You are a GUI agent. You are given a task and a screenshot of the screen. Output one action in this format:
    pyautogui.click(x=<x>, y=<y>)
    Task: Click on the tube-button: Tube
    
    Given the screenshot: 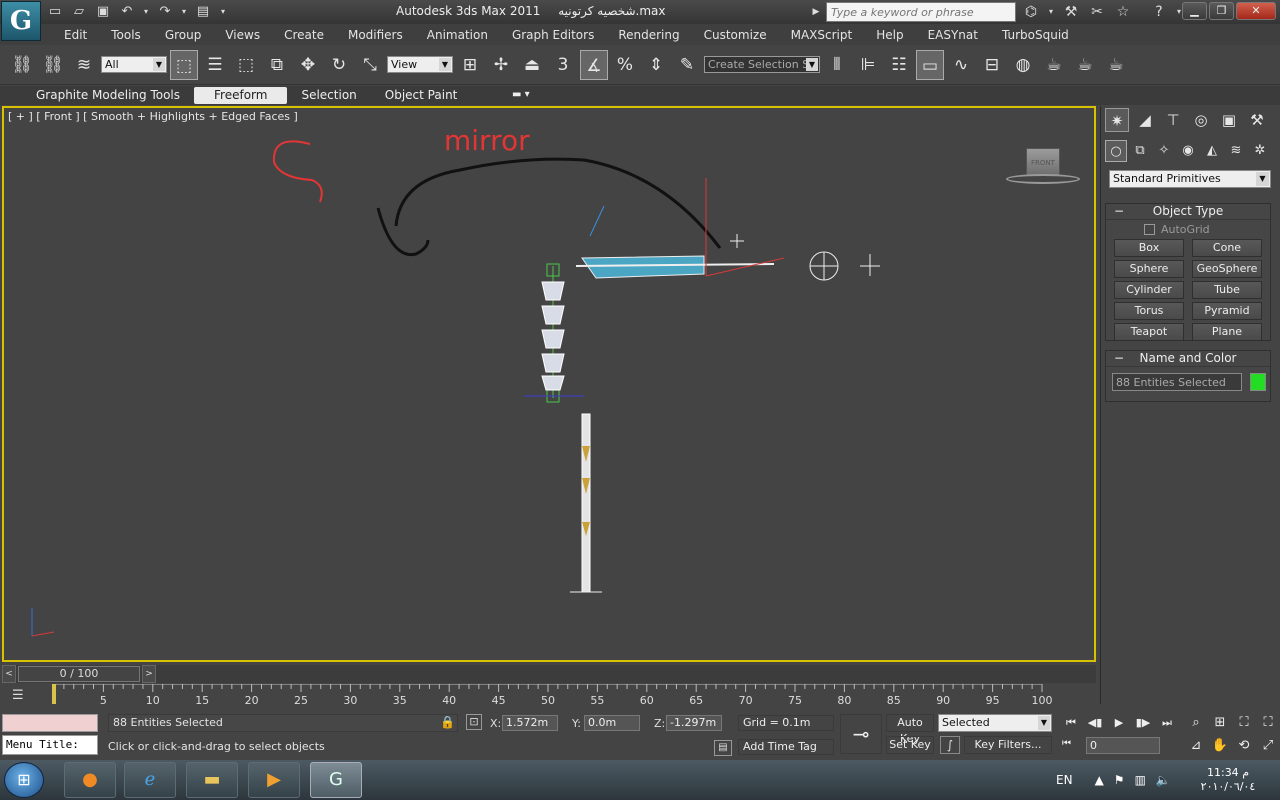 What is the action you would take?
    pyautogui.click(x=1227, y=290)
    